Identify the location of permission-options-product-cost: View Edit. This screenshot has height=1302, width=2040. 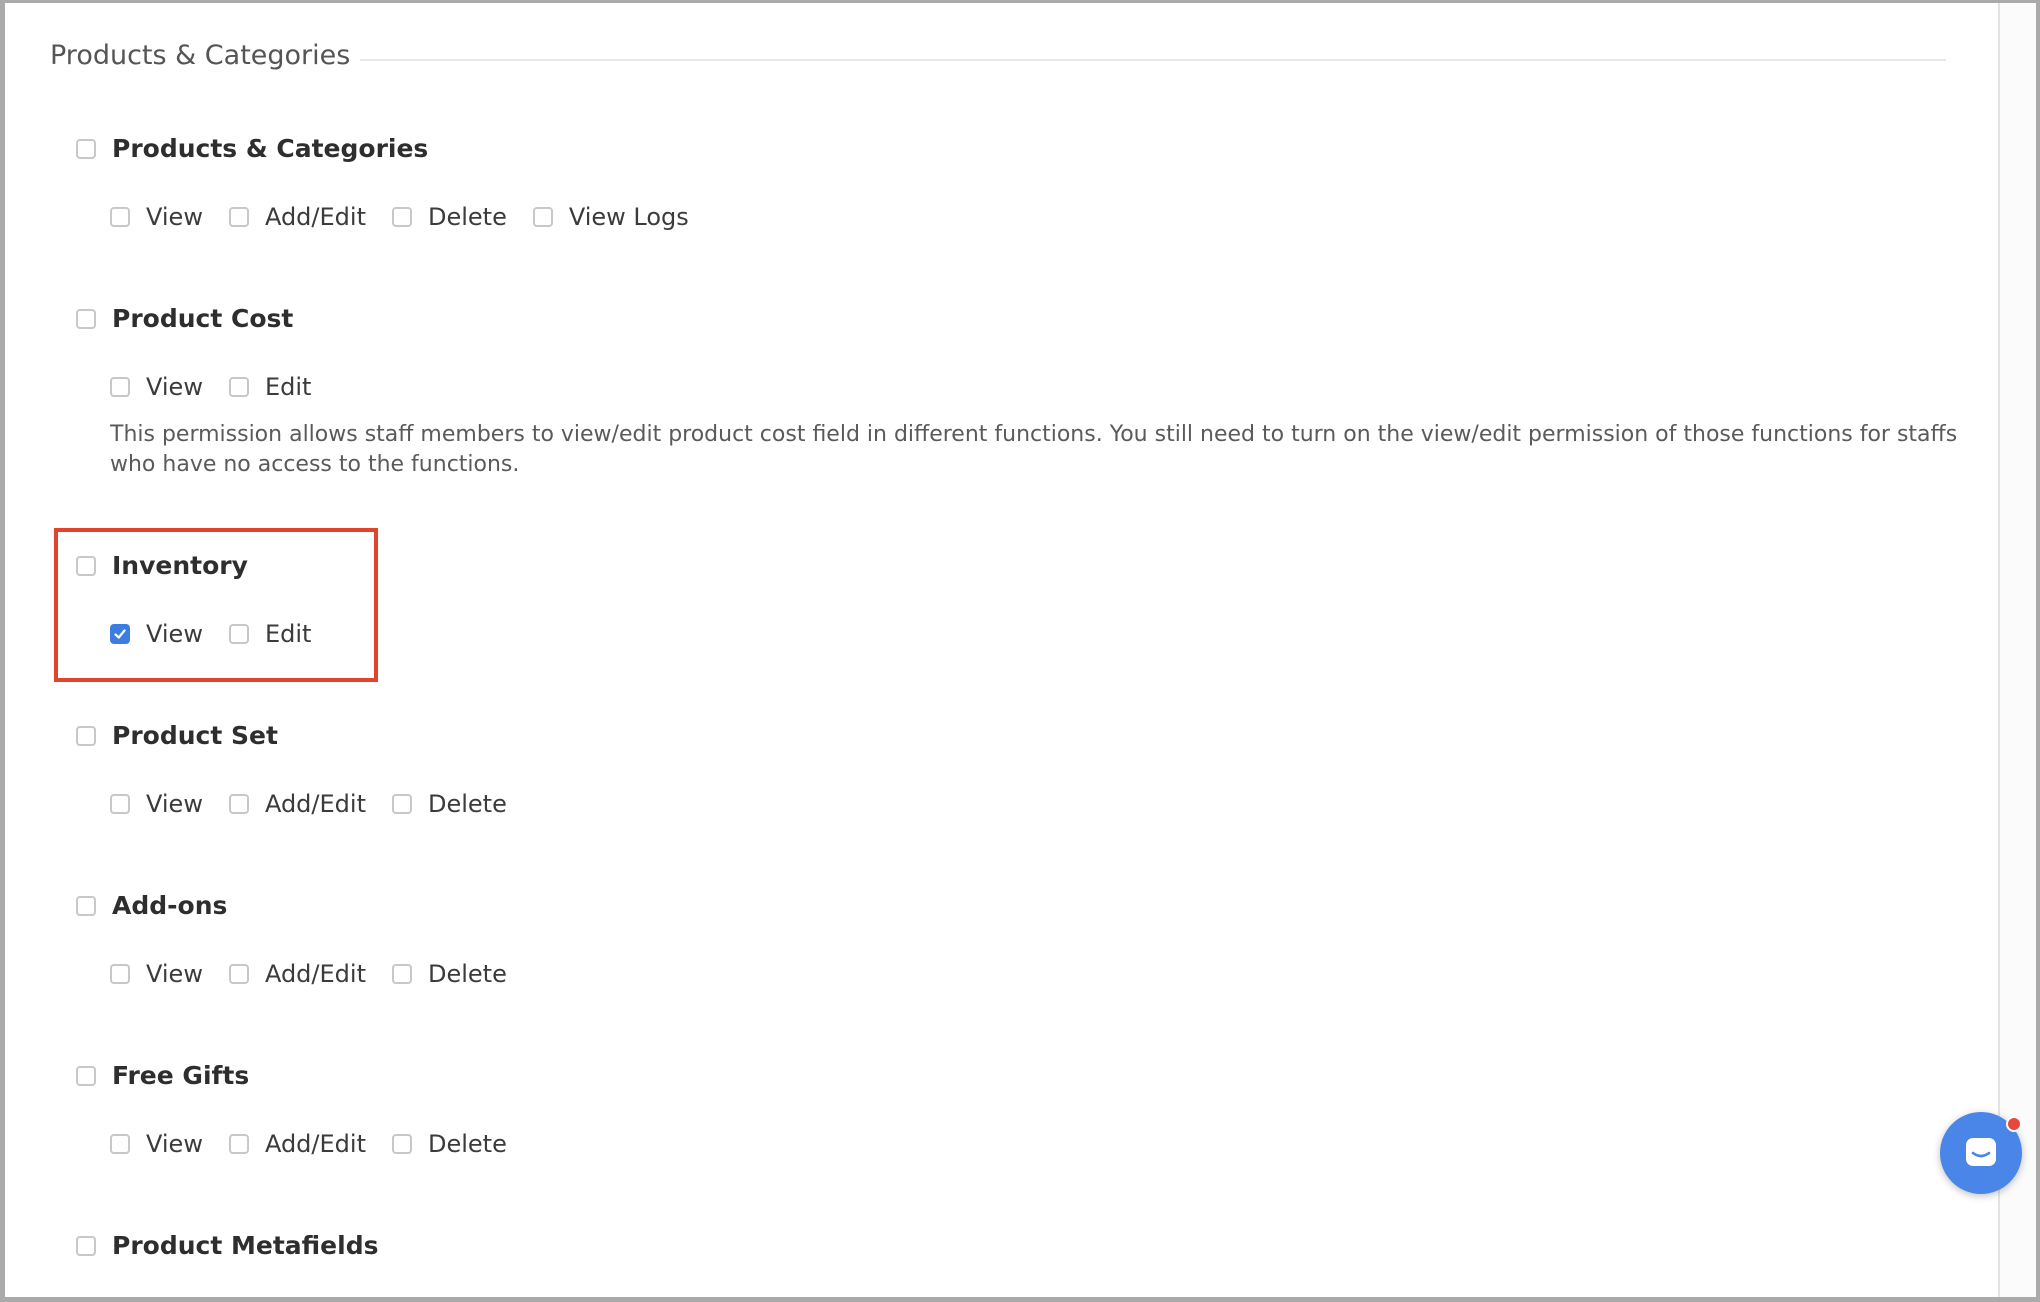
(223, 387).